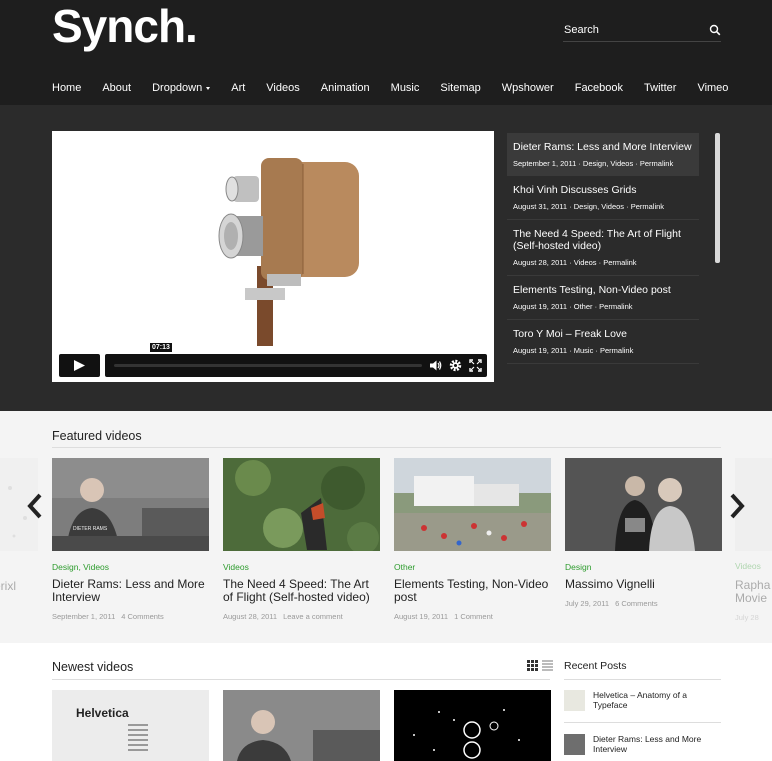 This screenshot has width=772, height=761. Describe the element at coordinates (575, 262) in the screenshot. I see `playlist-item-meta: August 28, 2011 · Videos · Permalink` at that location.